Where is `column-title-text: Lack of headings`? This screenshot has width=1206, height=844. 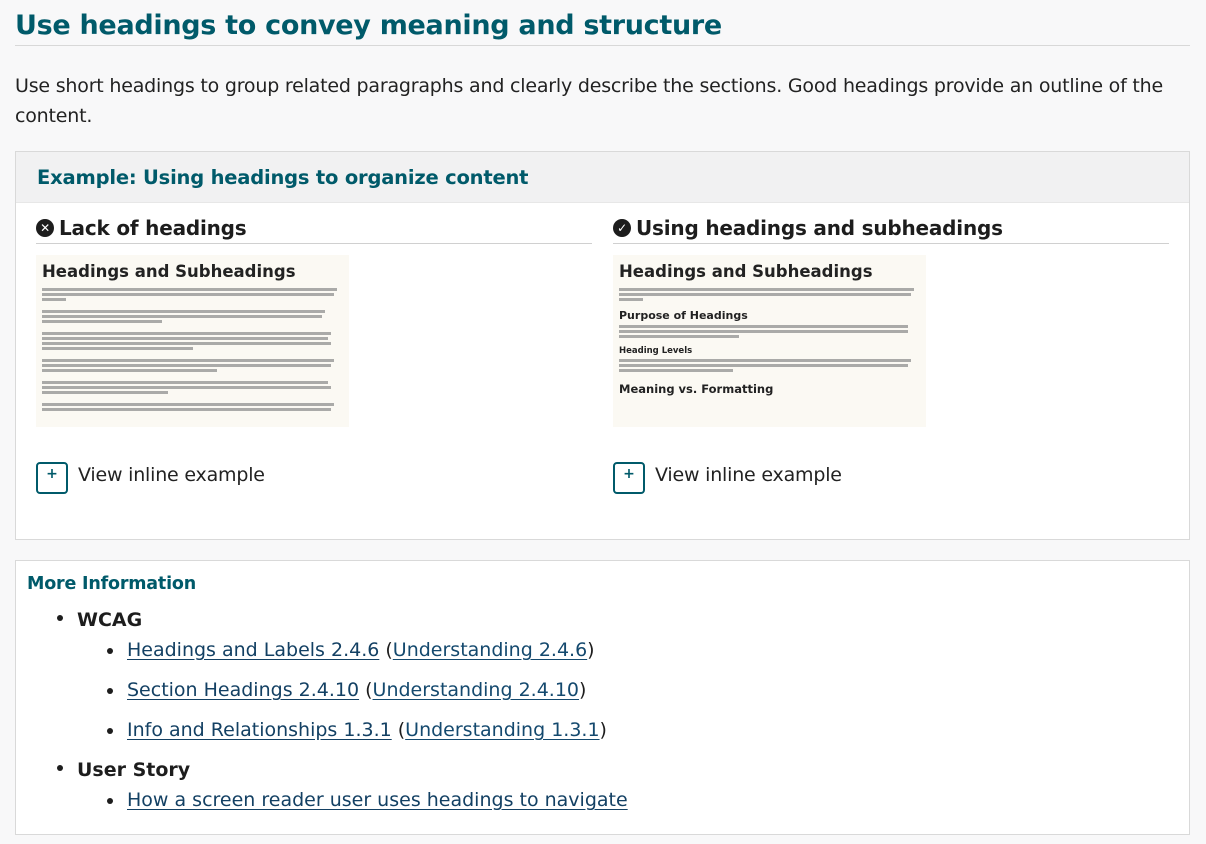
column-title-text: Lack of headings is located at coordinates (153, 227).